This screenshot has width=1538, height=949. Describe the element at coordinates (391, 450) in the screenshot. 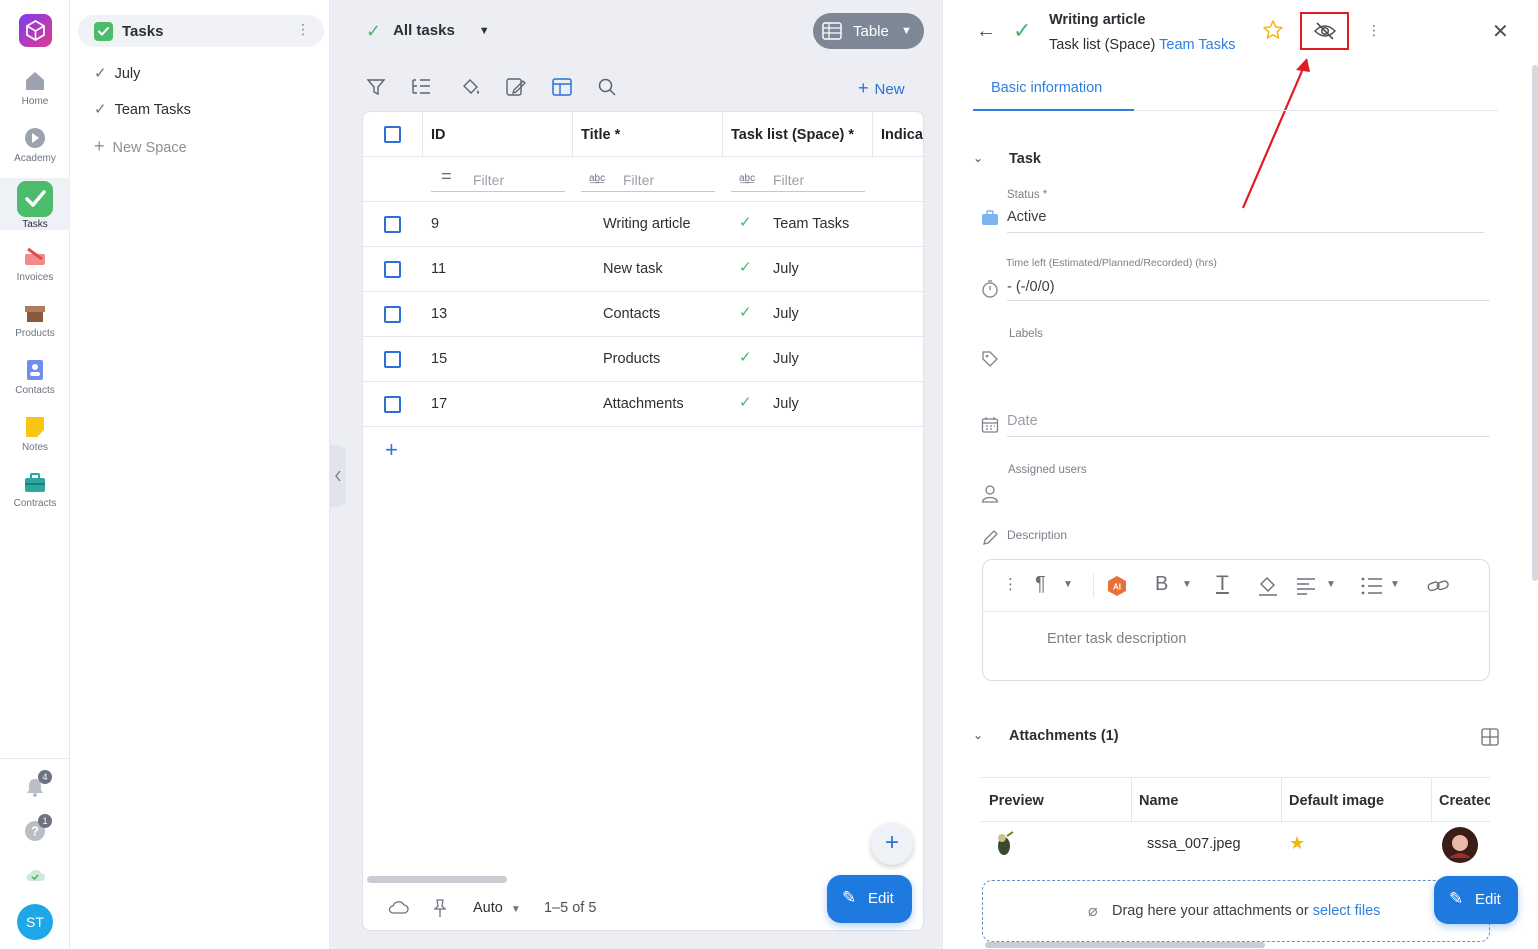

I see `add-row-button: +` at that location.